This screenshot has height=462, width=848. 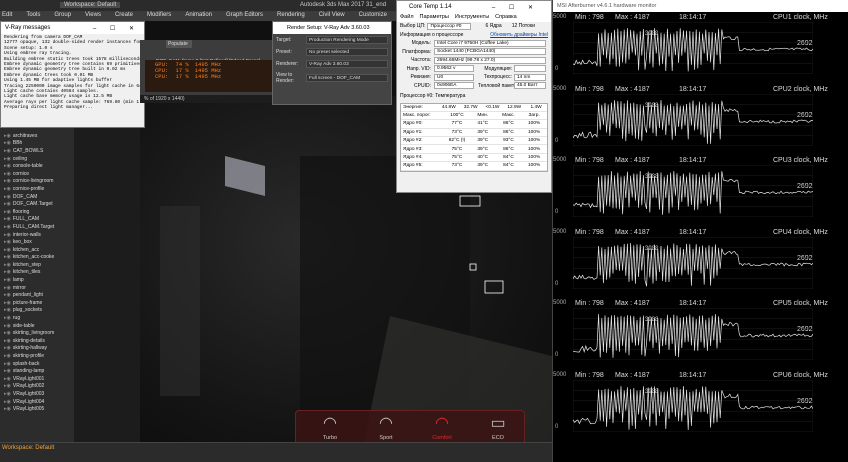 I want to click on core-temp-menu-item: Инструменты, so click(x=472, y=17).